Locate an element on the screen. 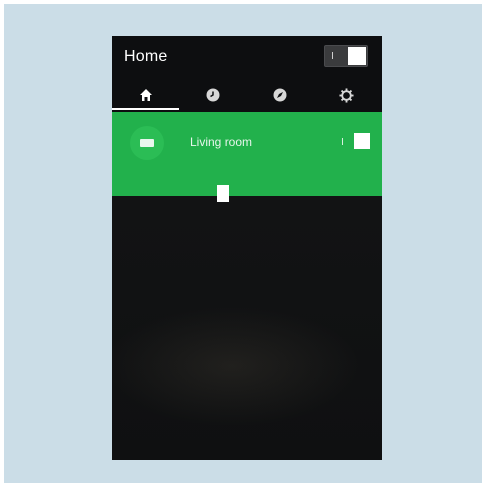  tab-bar is located at coordinates (247, 95).